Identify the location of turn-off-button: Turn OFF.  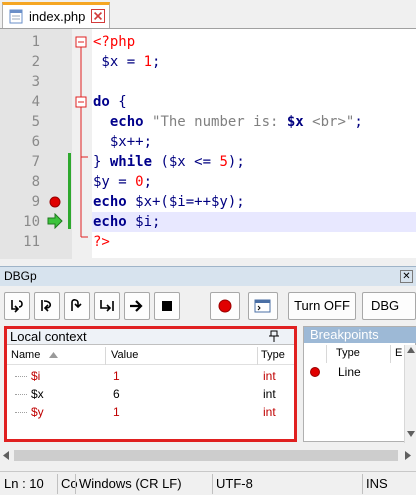
(322, 306).